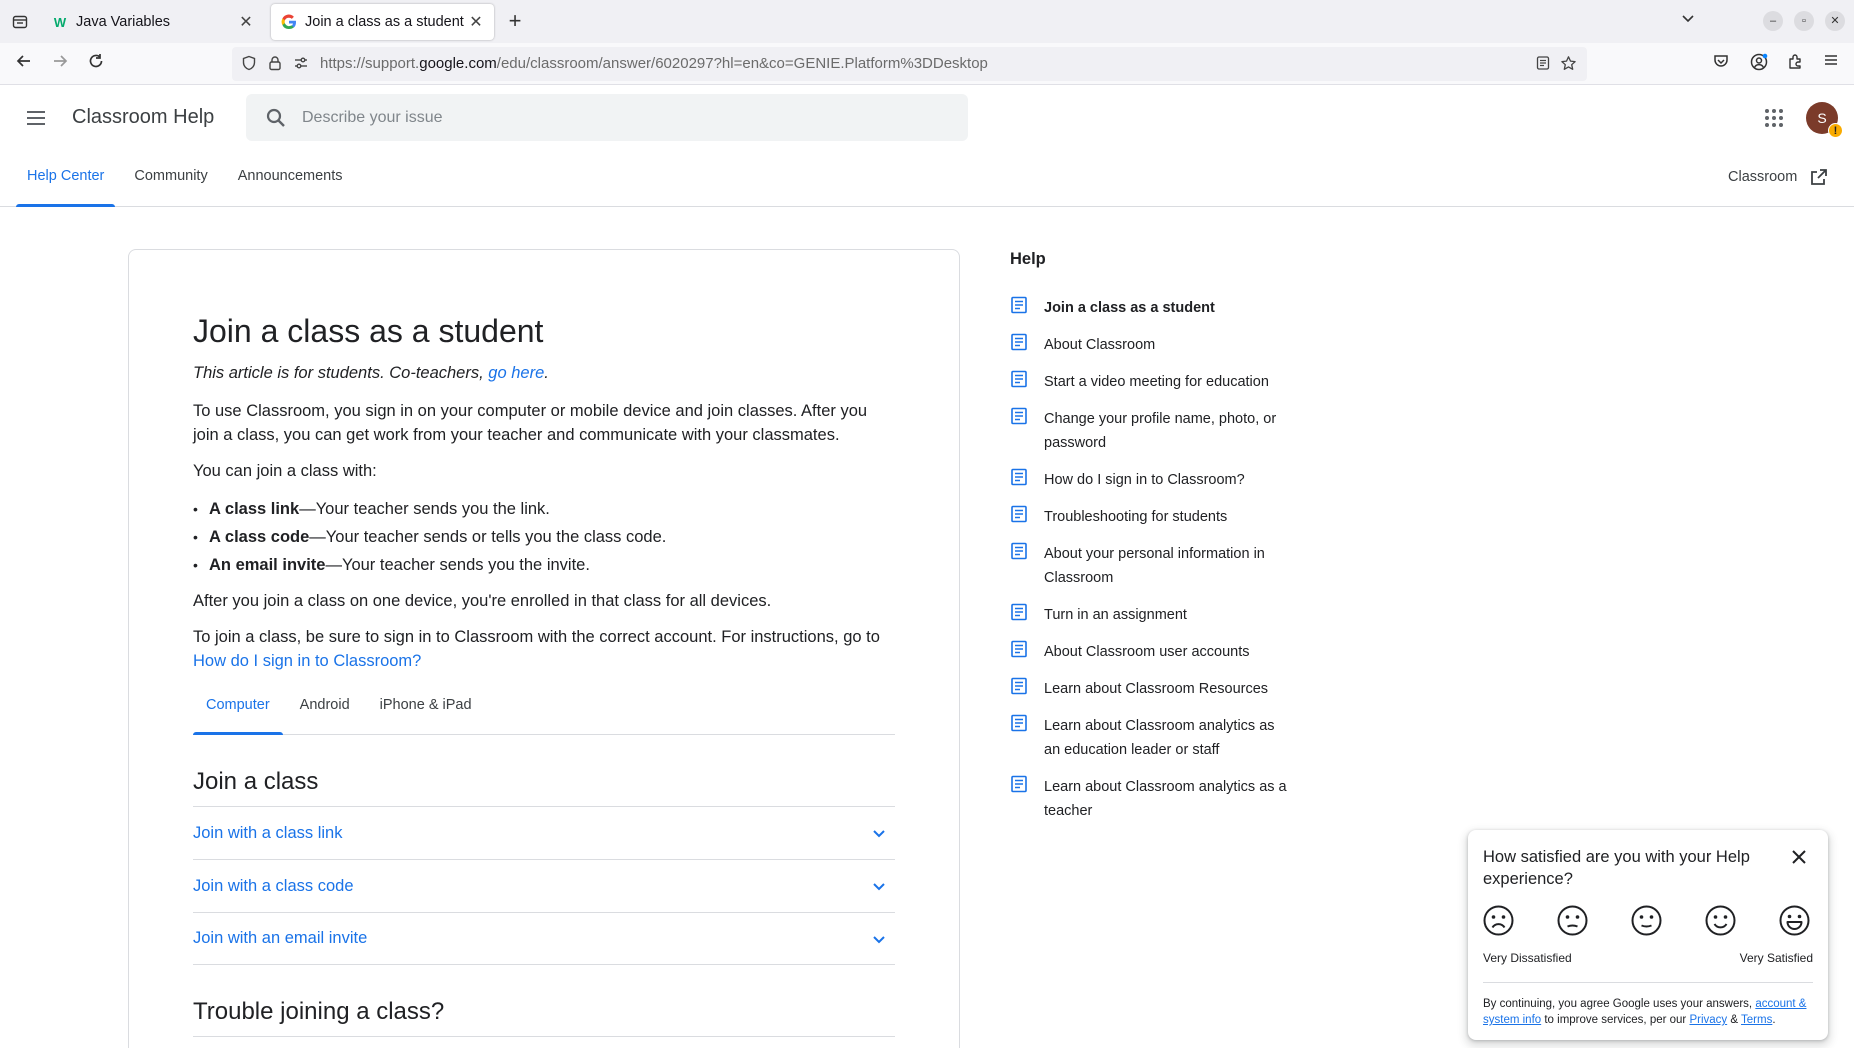  Describe the element at coordinates (1720, 920) in the screenshot. I see `satisfied-face-icon` at that location.